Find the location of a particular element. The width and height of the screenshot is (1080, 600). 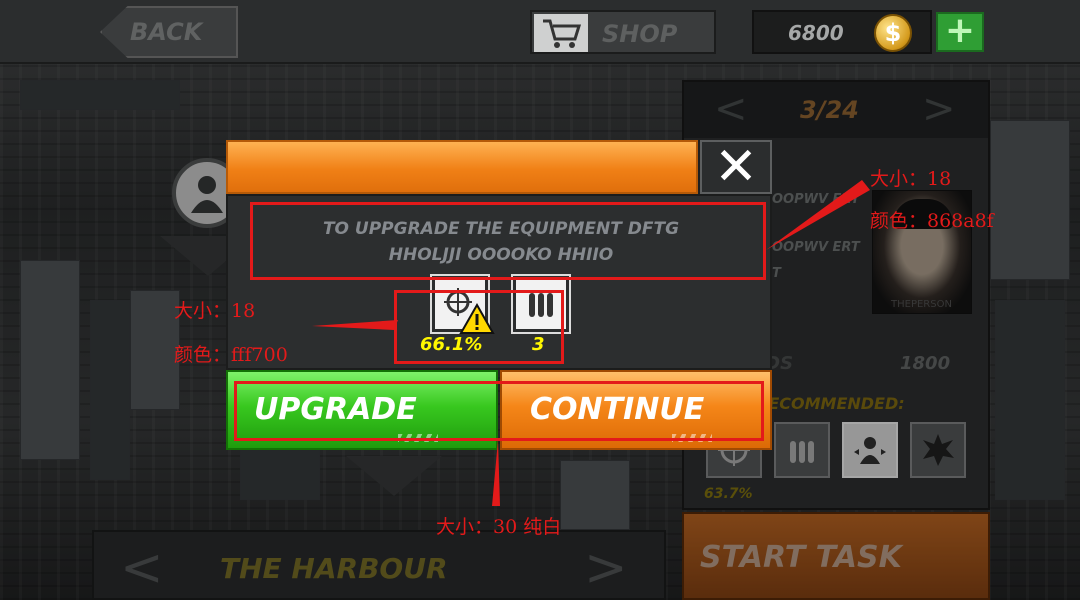

annotation-left-size: 大小：18 is located at coordinates (215, 311).